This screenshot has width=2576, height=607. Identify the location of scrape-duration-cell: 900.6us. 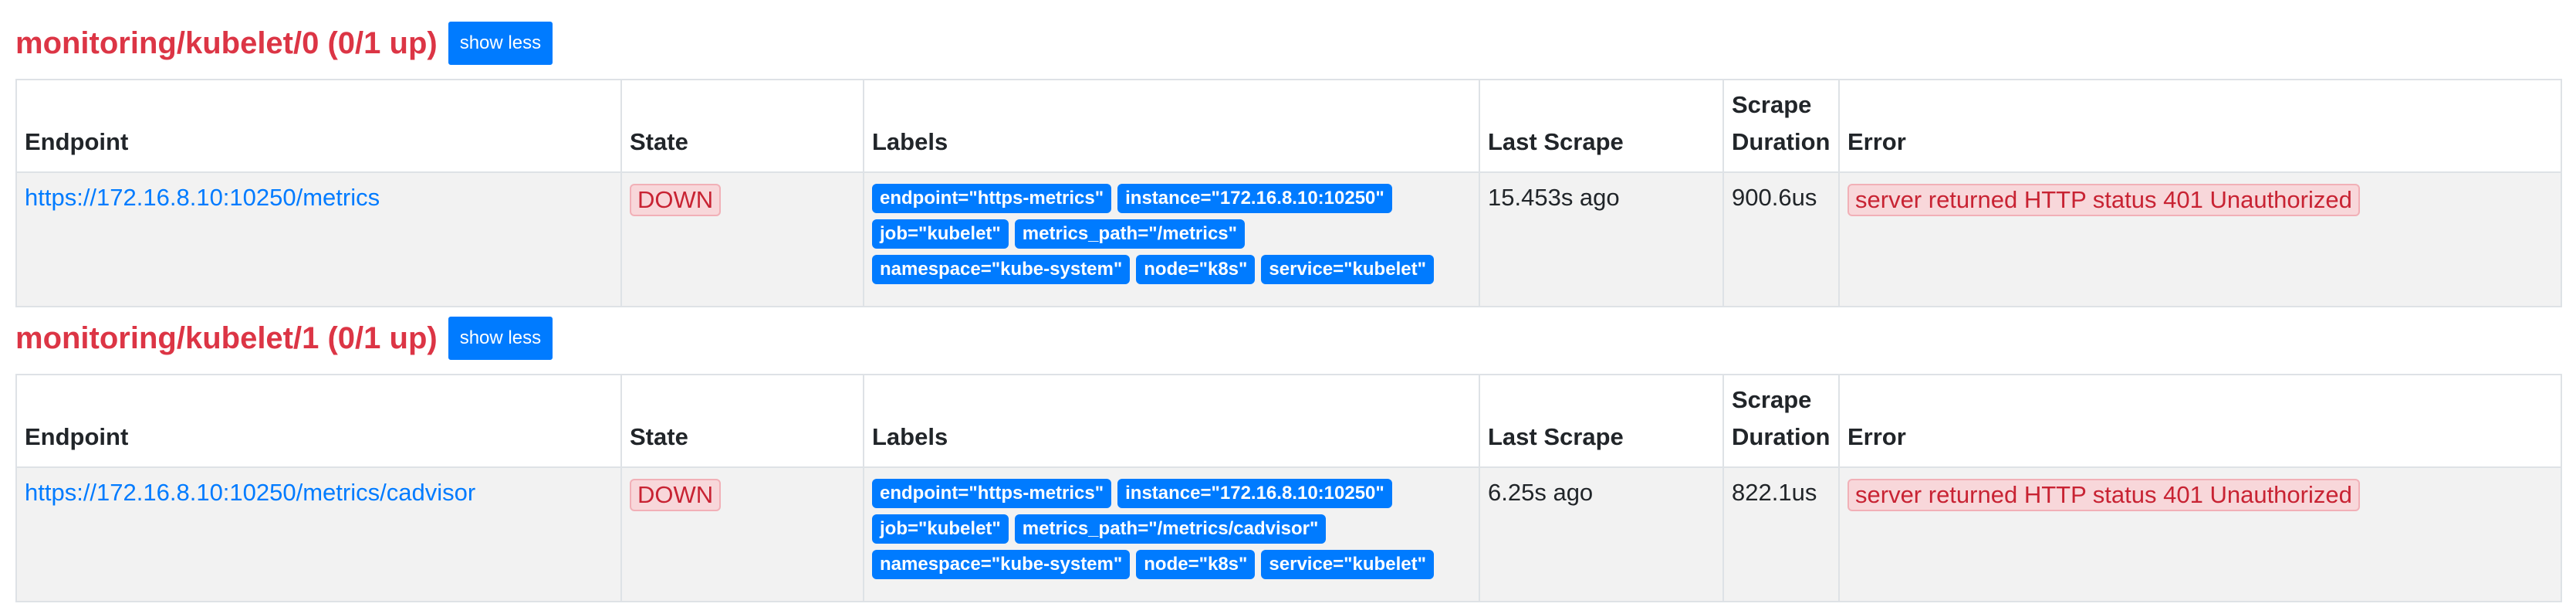
(1781, 239).